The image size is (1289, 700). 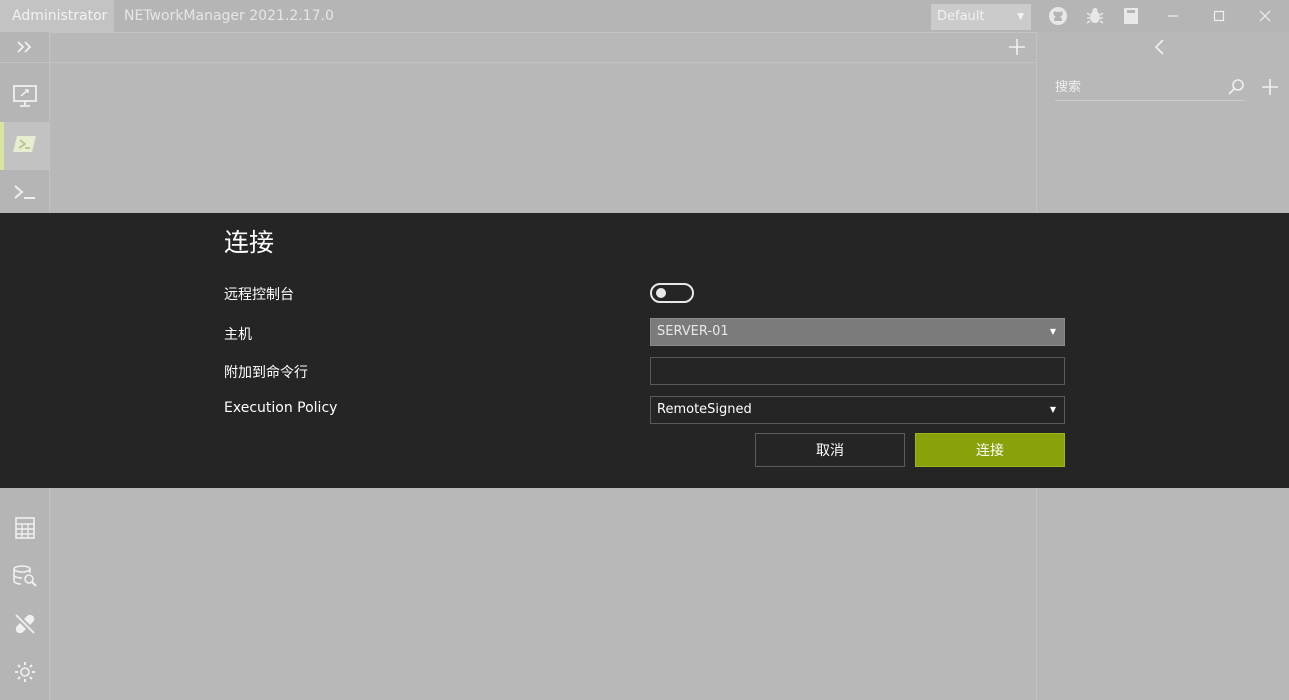 What do you see at coordinates (1095, 16) in the screenshot?
I see `bug-icon` at bounding box center [1095, 16].